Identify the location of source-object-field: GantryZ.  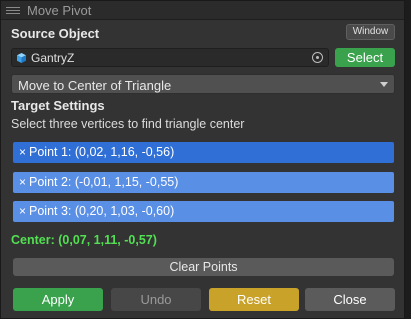
(170, 57).